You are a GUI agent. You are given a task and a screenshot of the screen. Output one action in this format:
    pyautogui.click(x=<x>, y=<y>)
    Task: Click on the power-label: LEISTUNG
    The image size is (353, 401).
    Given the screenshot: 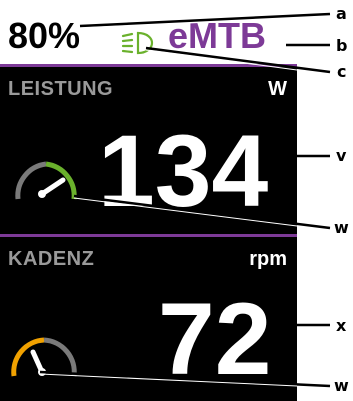 What is the action you would take?
    pyautogui.click(x=61, y=89)
    